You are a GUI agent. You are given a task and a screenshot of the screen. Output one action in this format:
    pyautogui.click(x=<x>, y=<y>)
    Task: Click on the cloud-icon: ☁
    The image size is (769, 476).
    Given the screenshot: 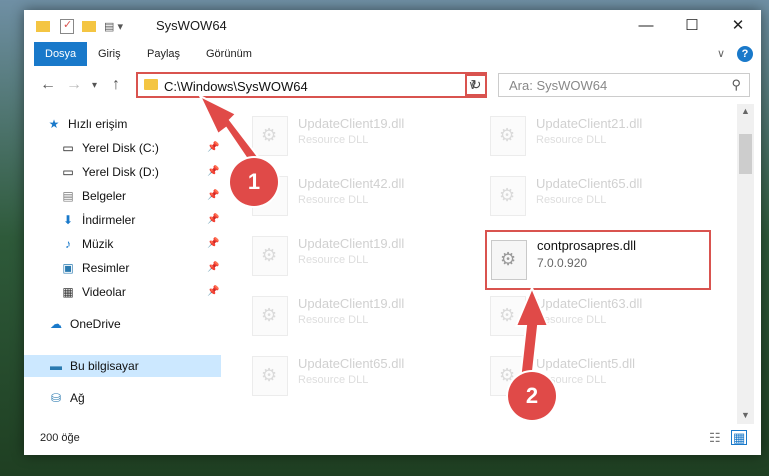 What is the action you would take?
    pyautogui.click(x=56, y=324)
    